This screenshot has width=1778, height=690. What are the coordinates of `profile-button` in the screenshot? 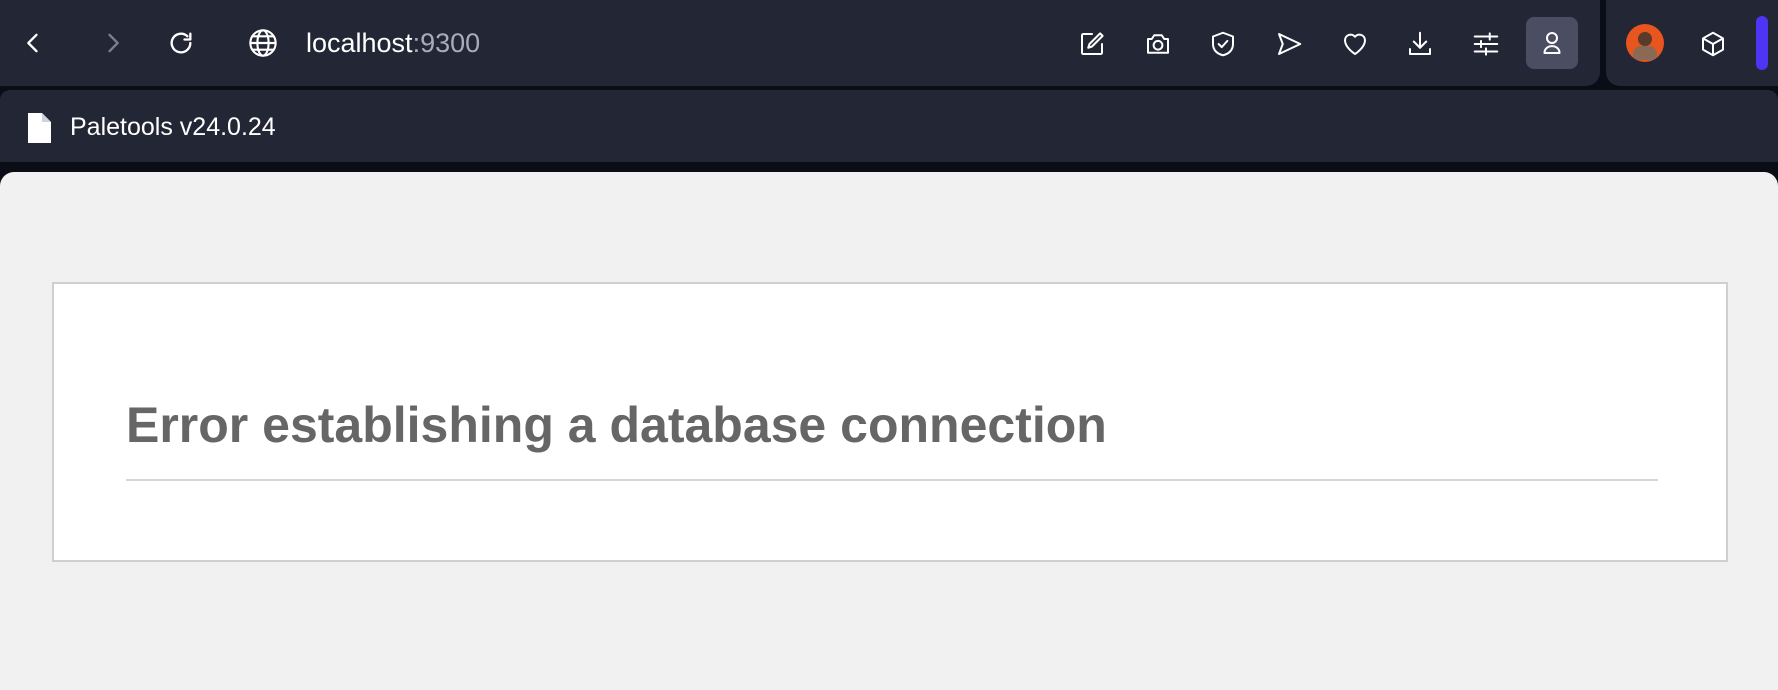 It's located at (1552, 43).